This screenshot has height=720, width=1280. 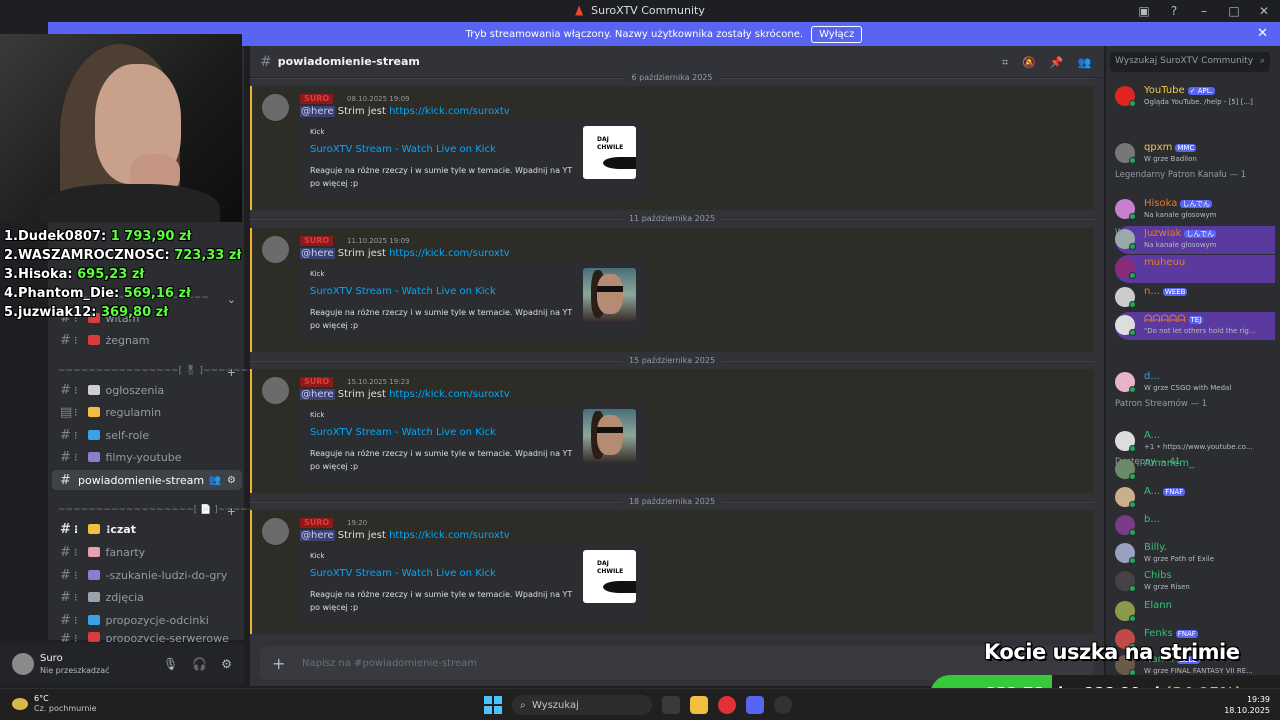 What do you see at coordinates (755, 705) in the screenshot?
I see `discord-icon` at bounding box center [755, 705].